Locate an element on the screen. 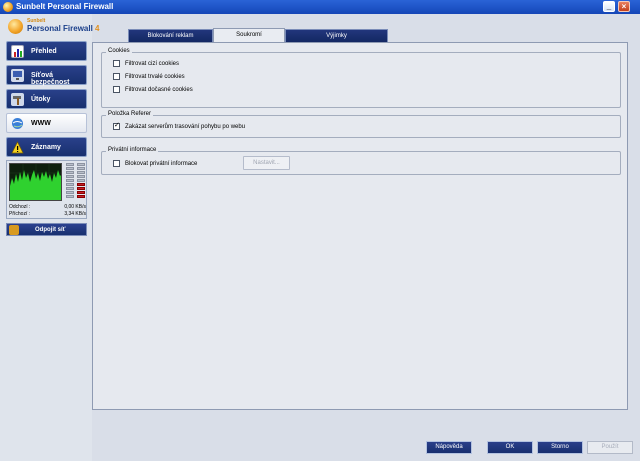 The image size is (640, 461). ok-button: OK is located at coordinates (510, 447).